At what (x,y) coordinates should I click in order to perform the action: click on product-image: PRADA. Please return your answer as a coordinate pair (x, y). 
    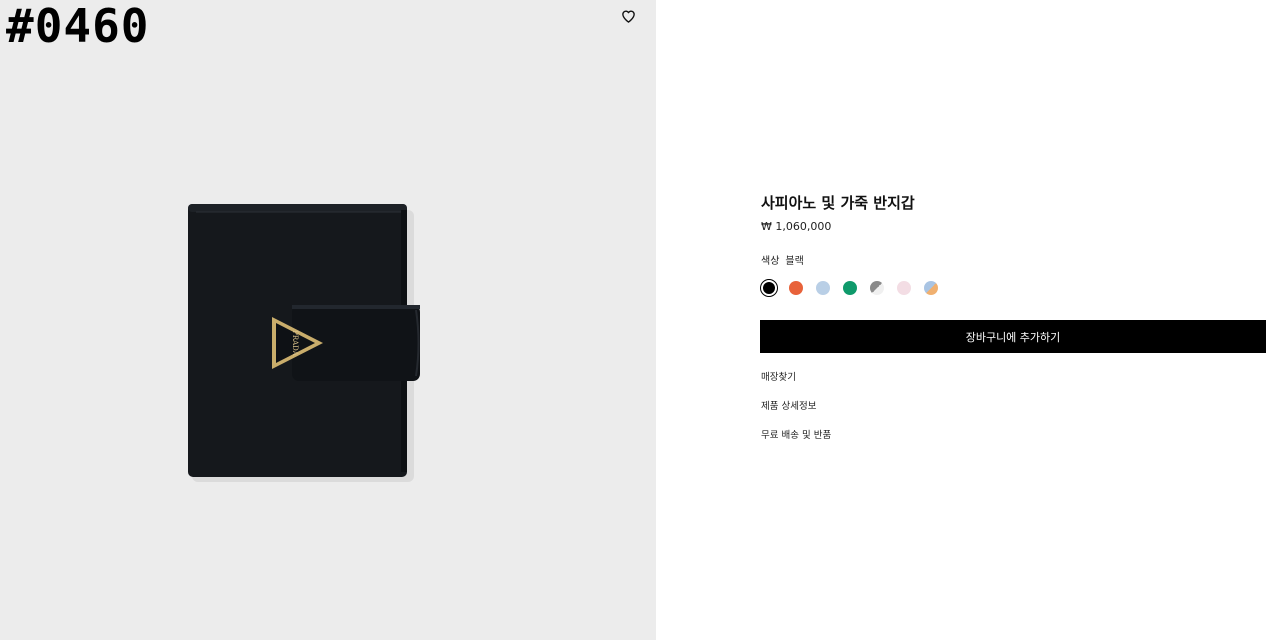
    Looking at the image, I should click on (304, 343).